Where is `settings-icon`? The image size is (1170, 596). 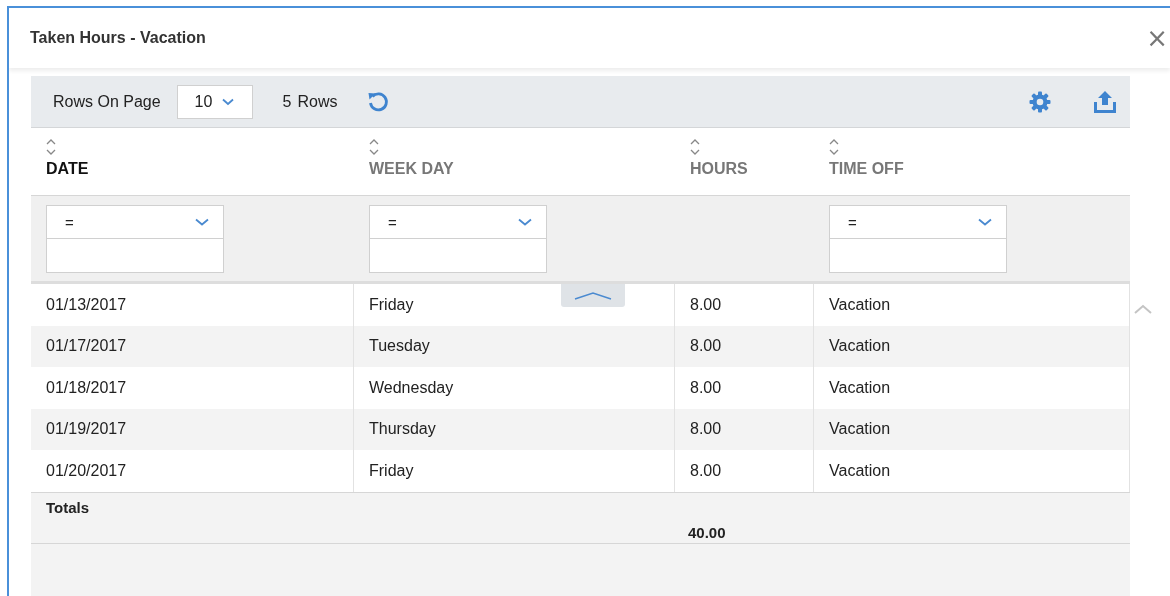
settings-icon is located at coordinates (1040, 101).